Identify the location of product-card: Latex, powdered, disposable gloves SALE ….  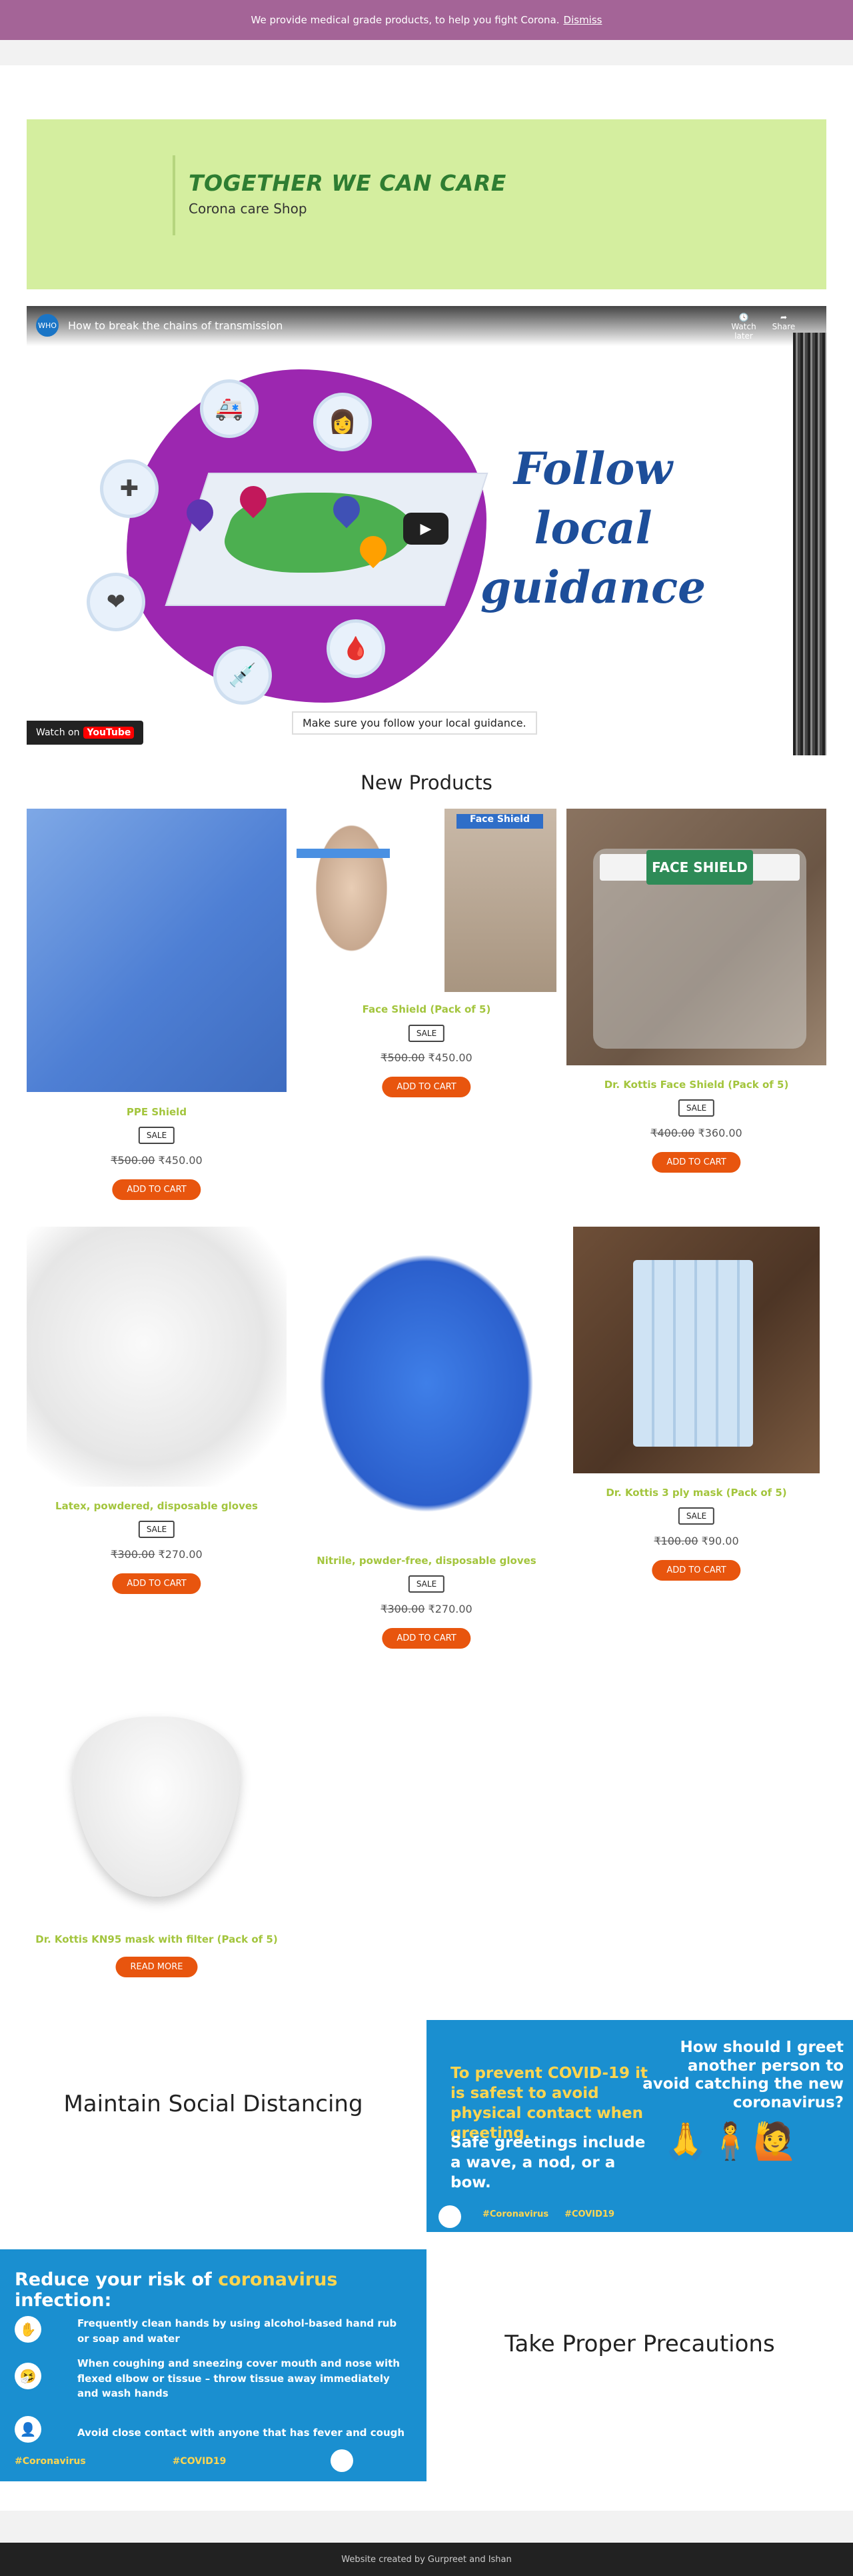
(157, 1417).